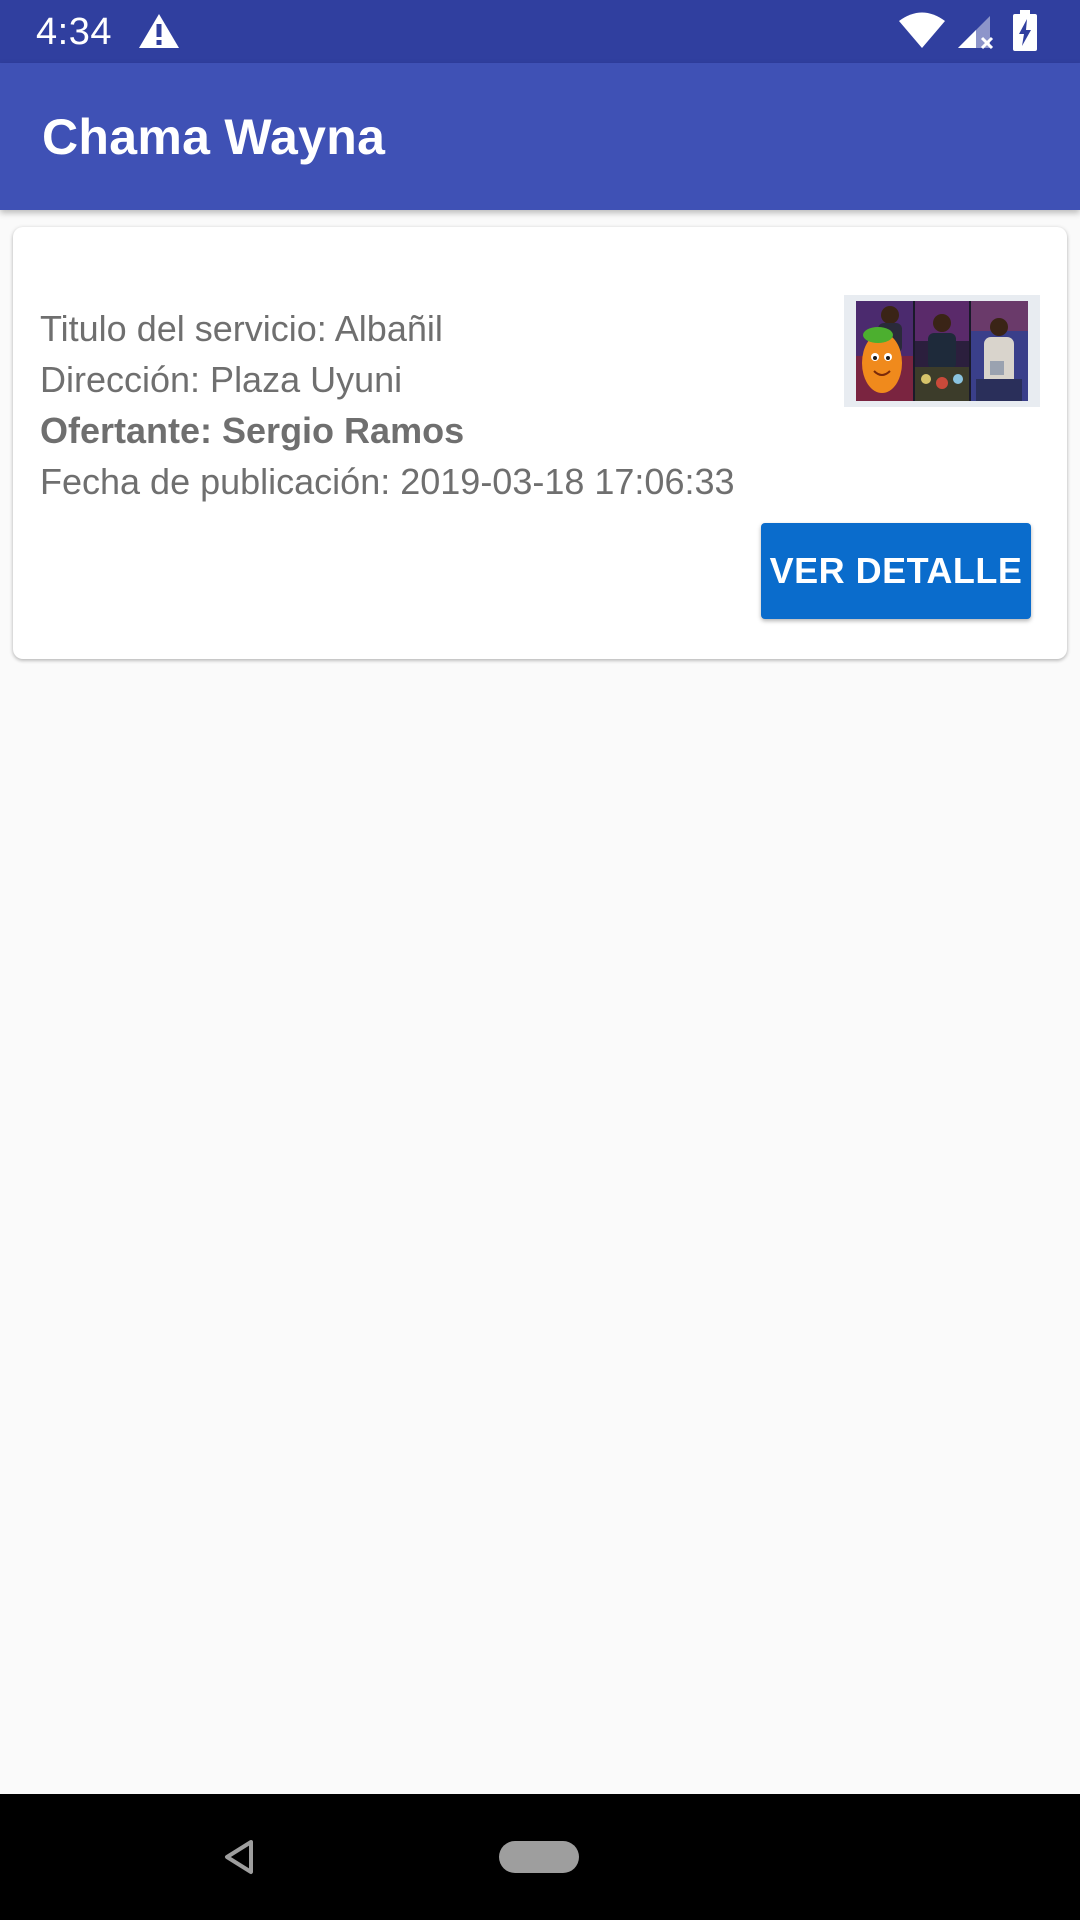 The image size is (1080, 1920). I want to click on wifi-icon, so click(922, 30).